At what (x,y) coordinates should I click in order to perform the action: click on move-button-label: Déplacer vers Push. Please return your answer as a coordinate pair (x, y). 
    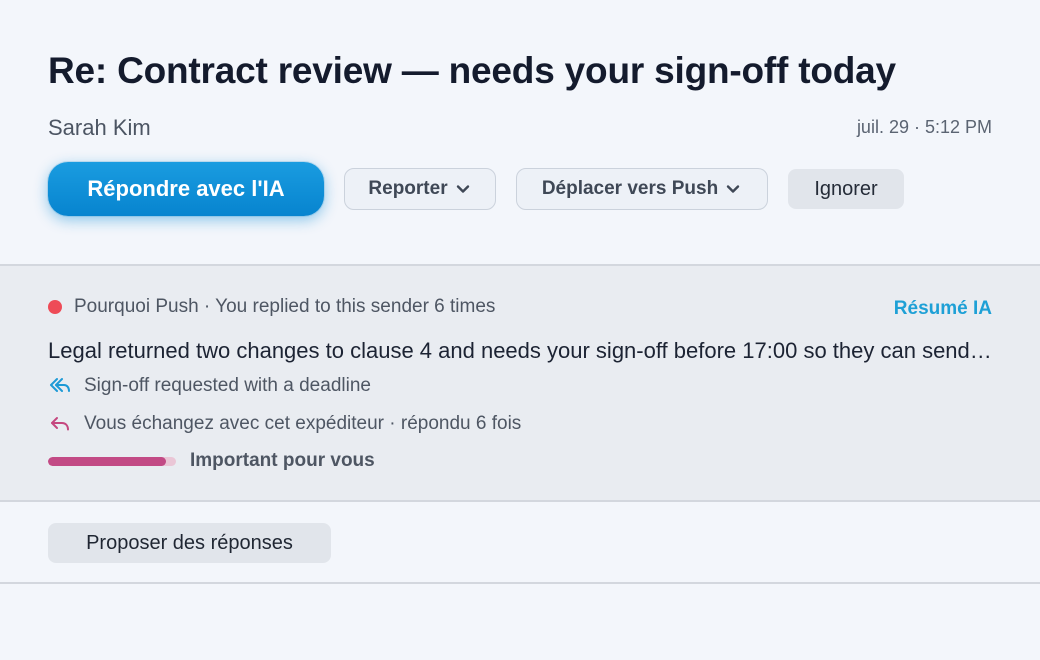
    Looking at the image, I should click on (630, 188).